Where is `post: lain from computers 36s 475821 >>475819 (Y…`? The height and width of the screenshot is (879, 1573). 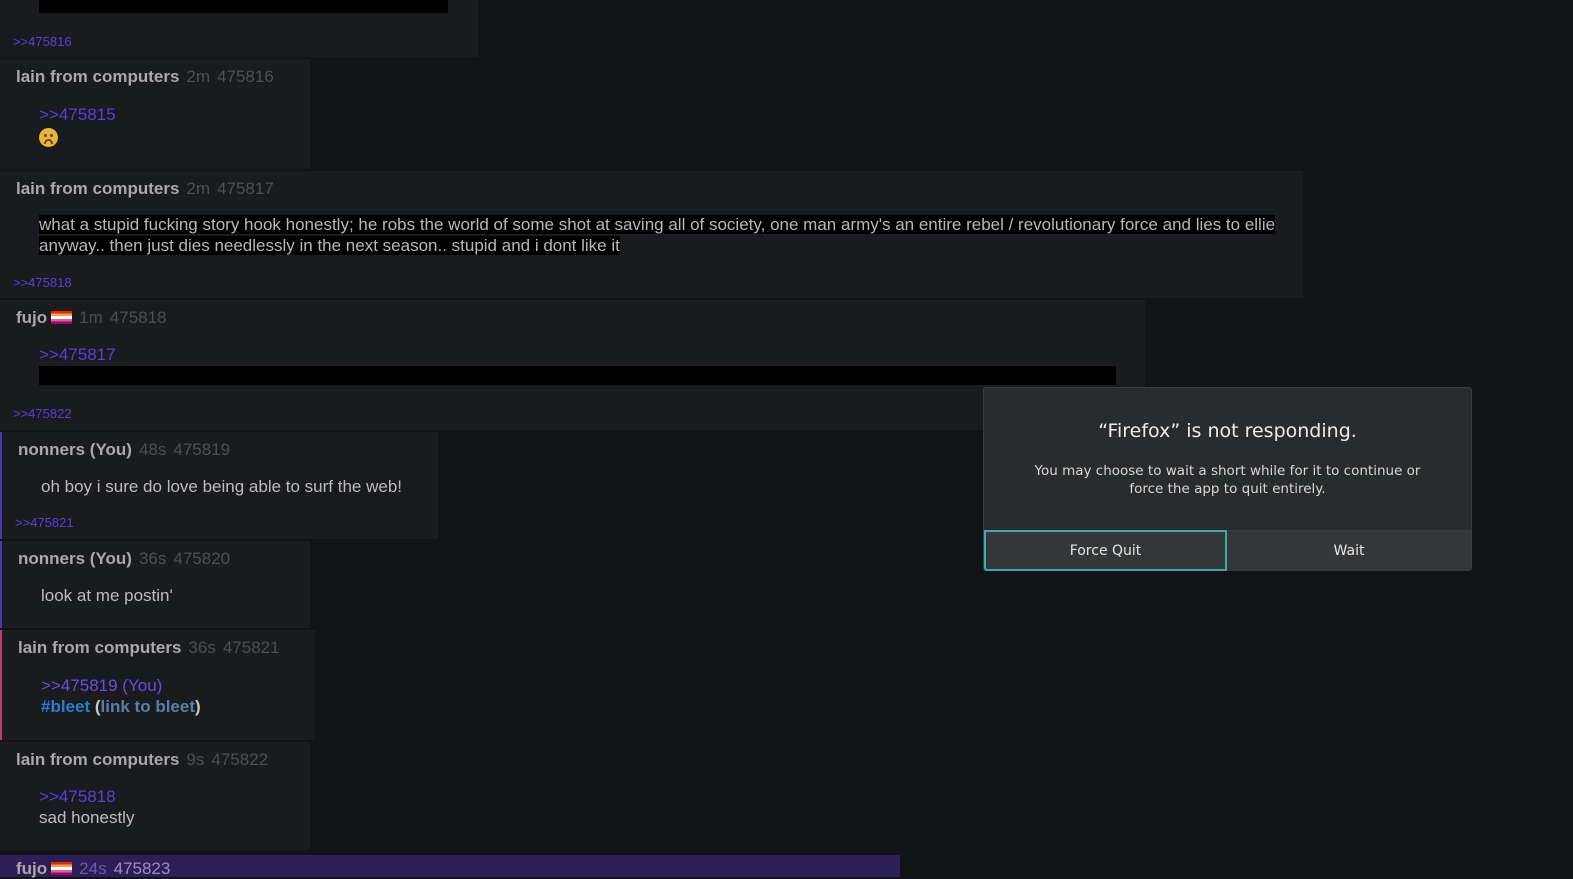 post: lain from computers 36s 475821 >>475819 (Y… is located at coordinates (157, 685).